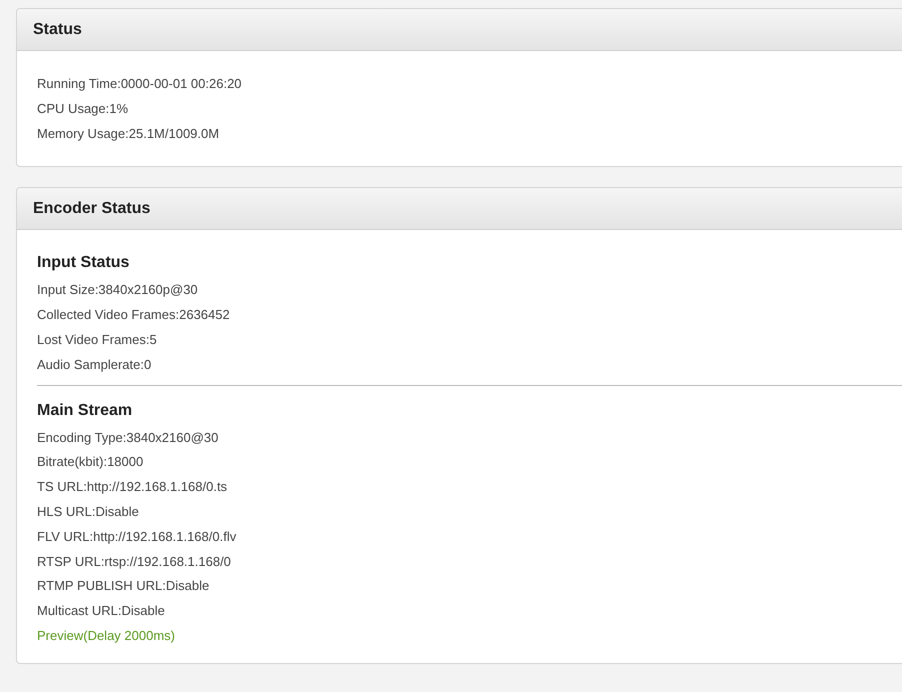  Describe the element at coordinates (85, 410) in the screenshot. I see `section-heading: Main Stream` at that location.